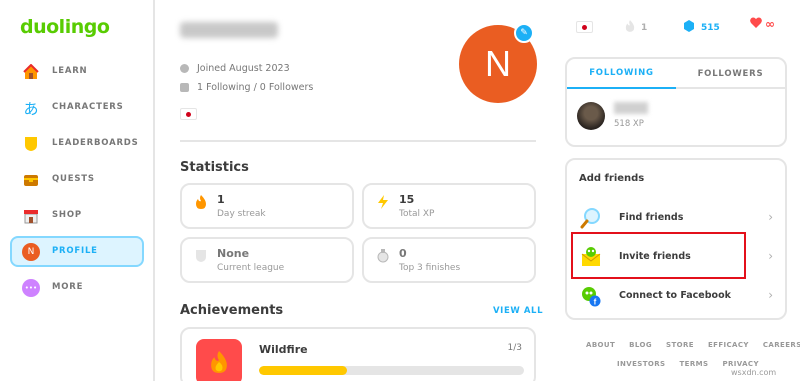 This screenshot has width=800, height=381. What do you see at coordinates (358, 141) in the screenshot?
I see `divider` at bounding box center [358, 141].